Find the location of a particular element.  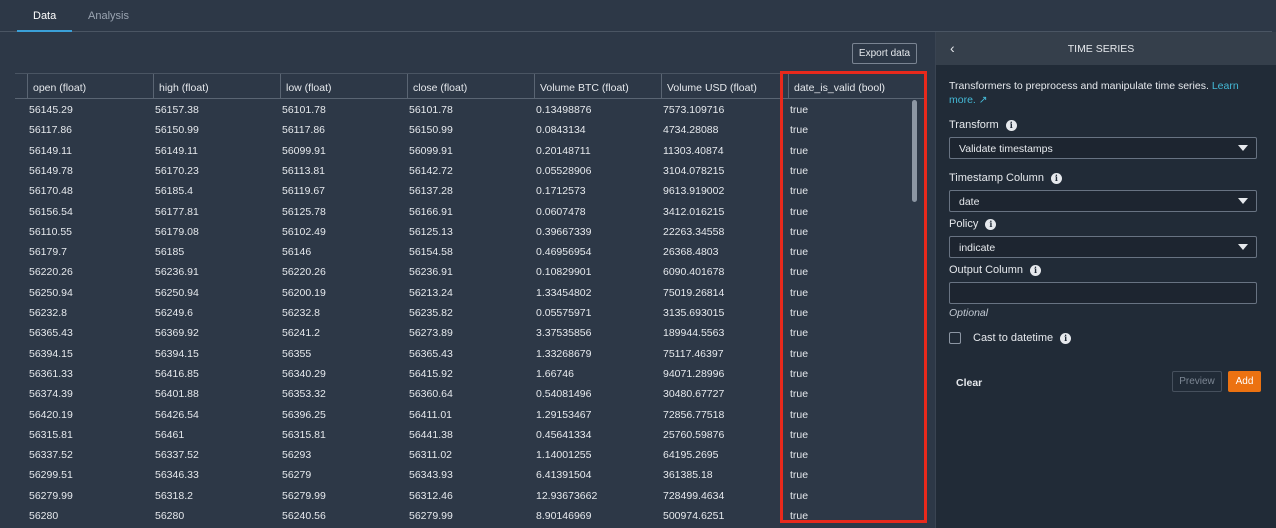

column-header: close (float) is located at coordinates (470, 86).